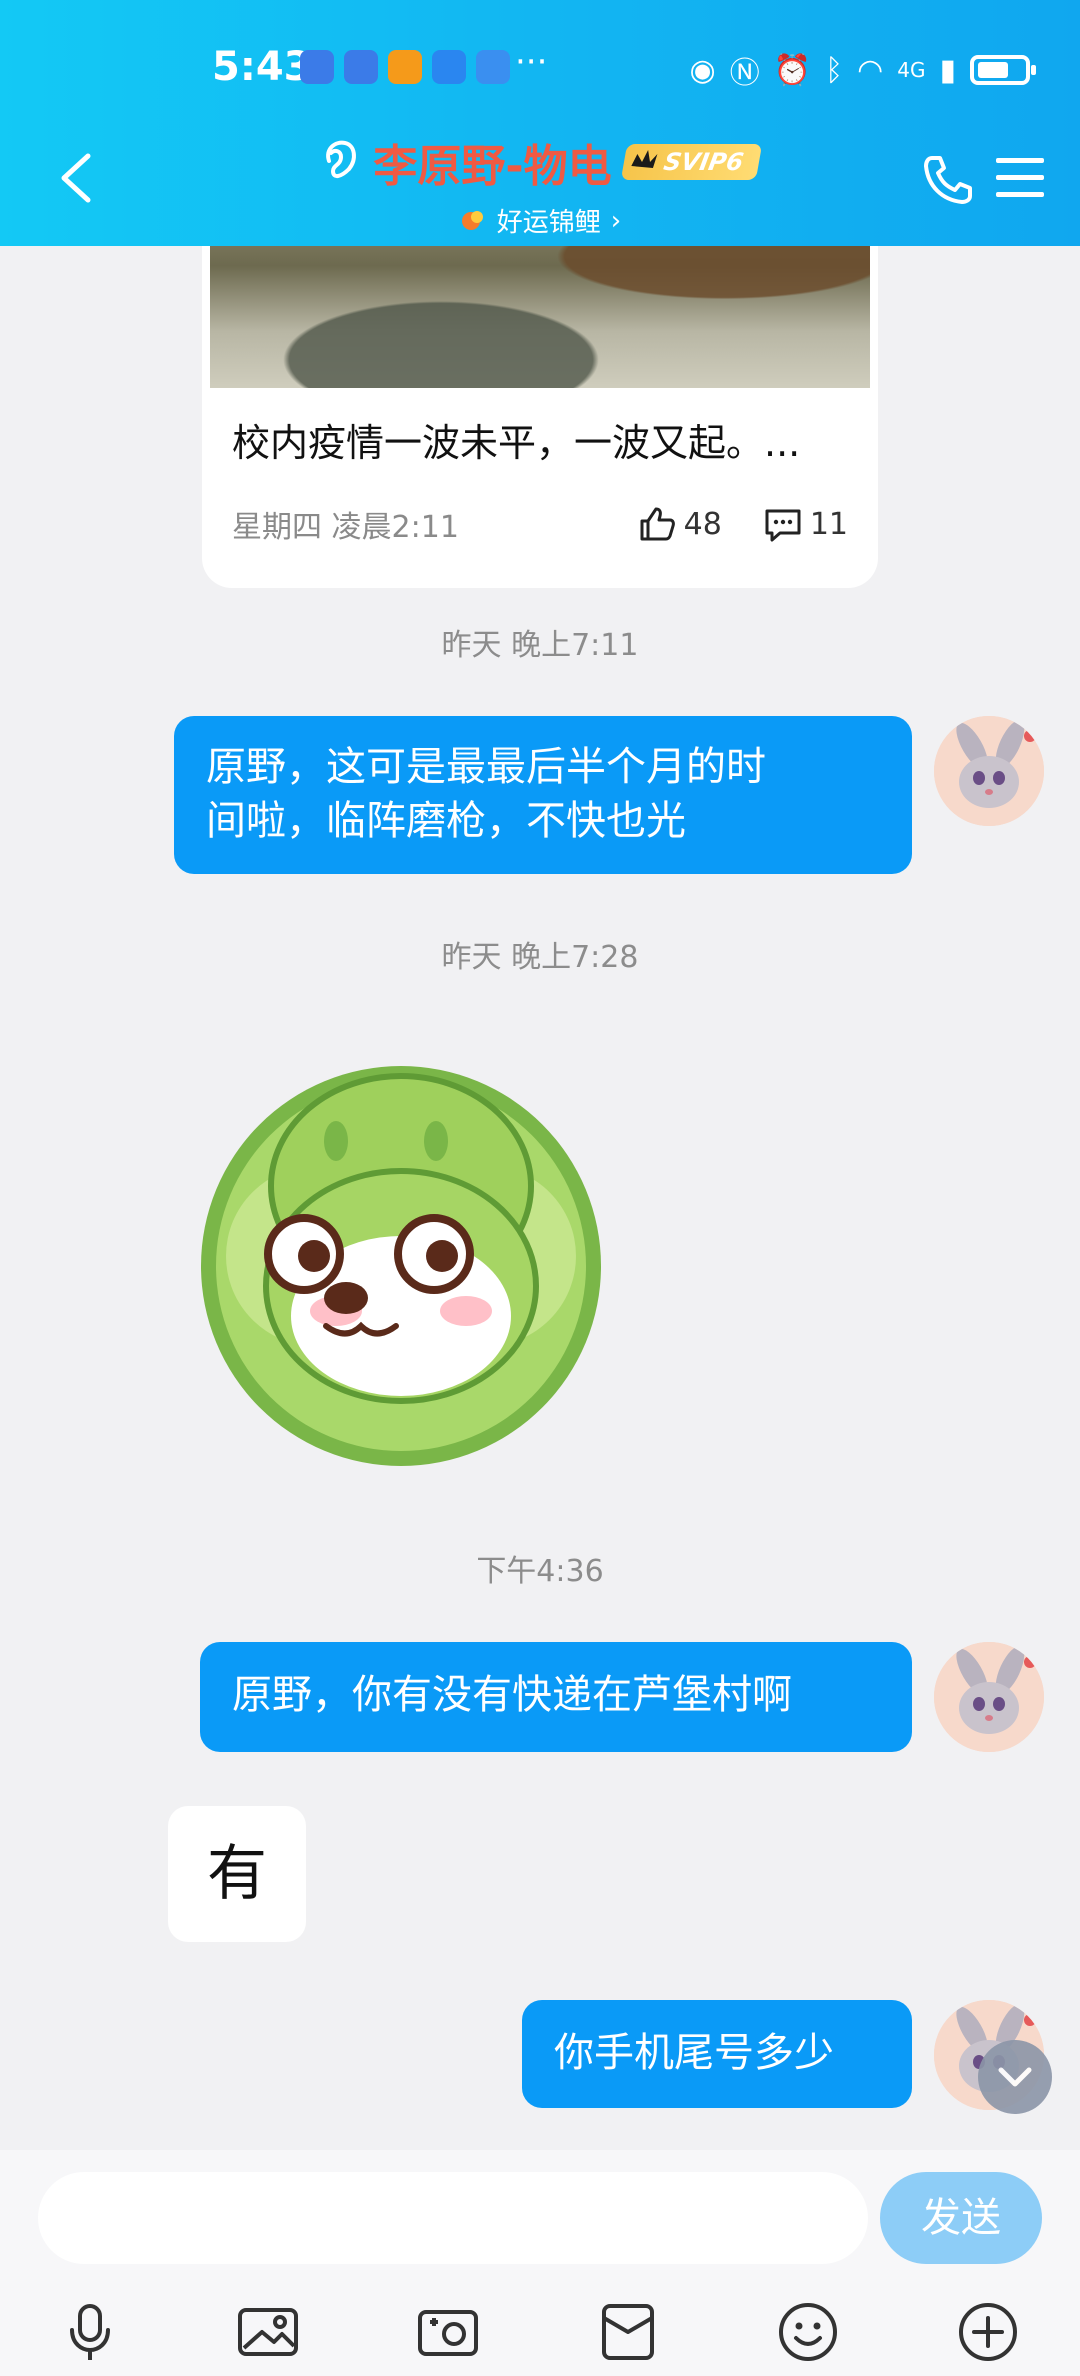 The width and height of the screenshot is (1080, 2376). What do you see at coordinates (493, 67) in the screenshot?
I see `weather-icon` at bounding box center [493, 67].